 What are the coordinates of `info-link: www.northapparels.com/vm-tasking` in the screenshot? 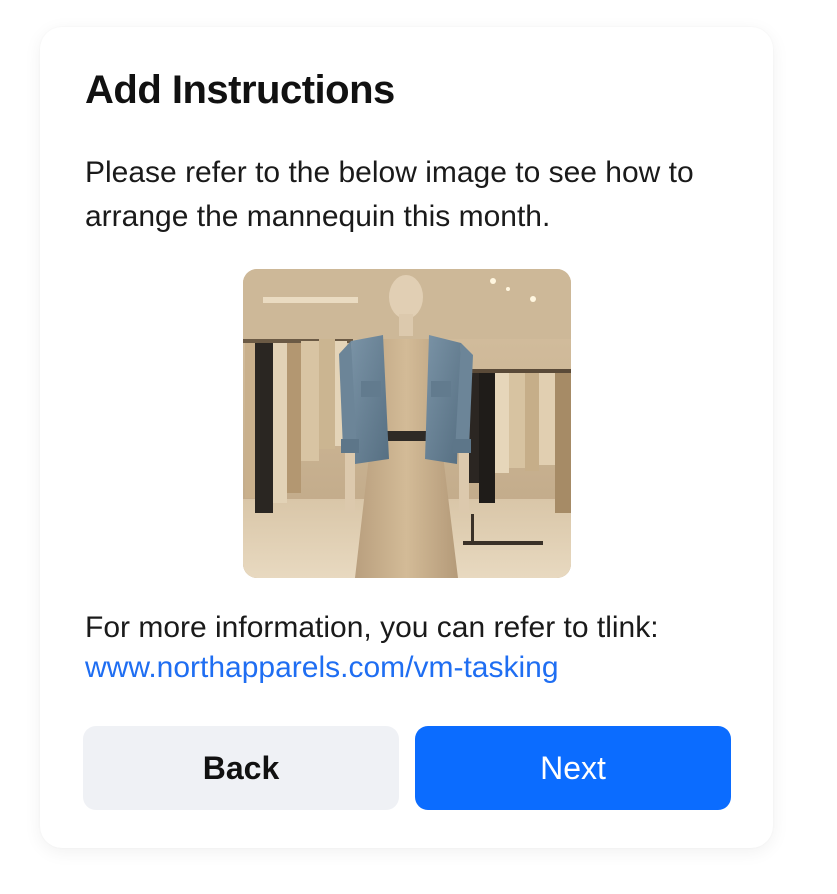 It's located at (322, 668).